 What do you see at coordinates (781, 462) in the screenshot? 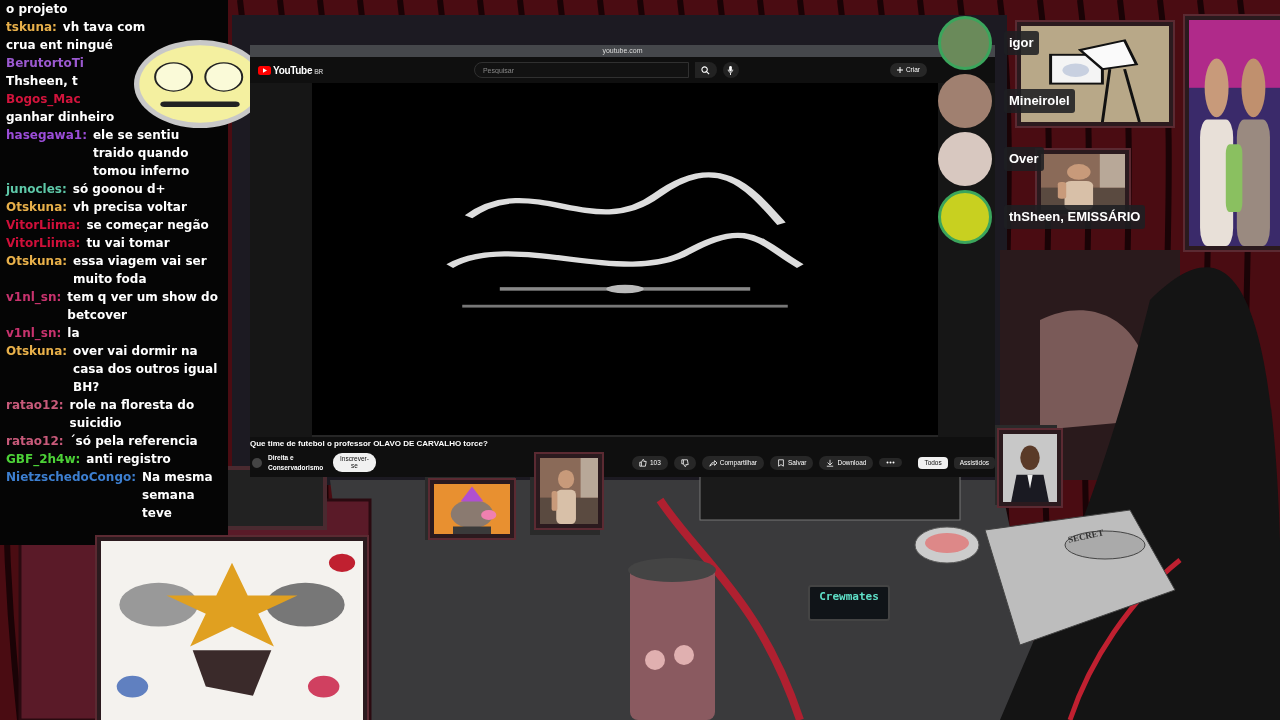
I see `bookmark-icon` at bounding box center [781, 462].